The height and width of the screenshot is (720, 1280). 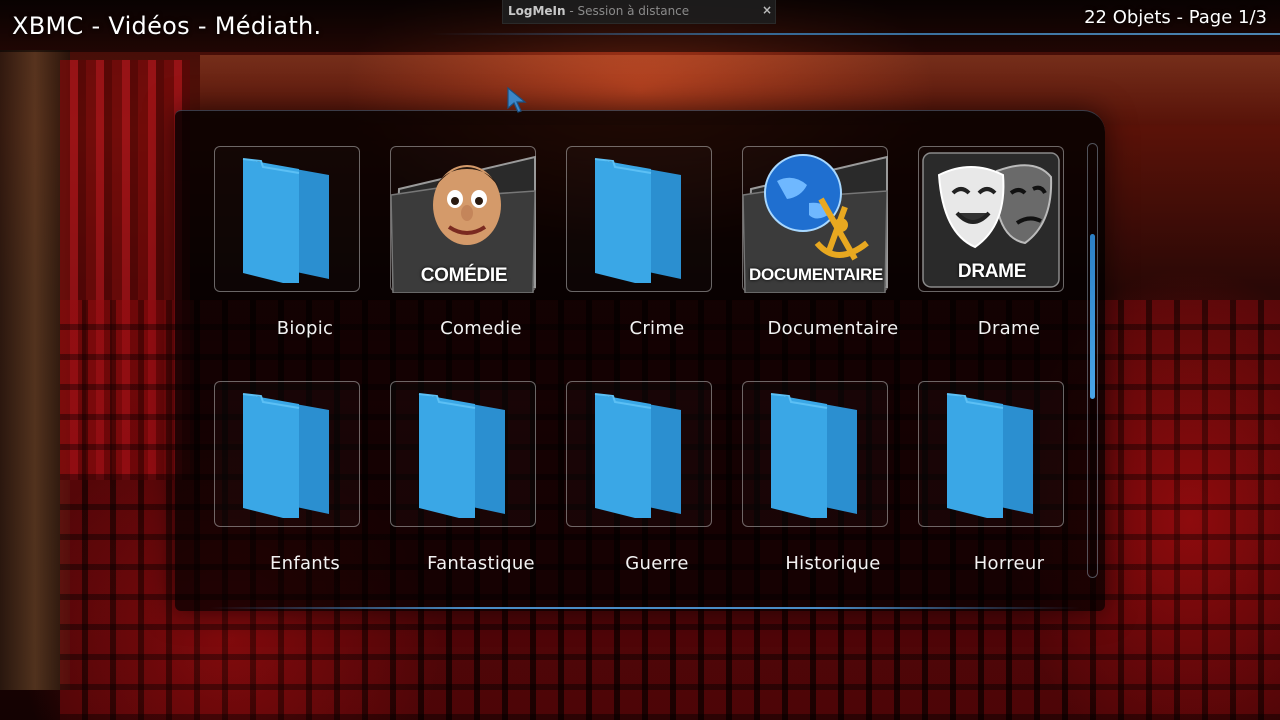 I want to click on tile-fantastique: Fantastique, so click(x=444, y=491).